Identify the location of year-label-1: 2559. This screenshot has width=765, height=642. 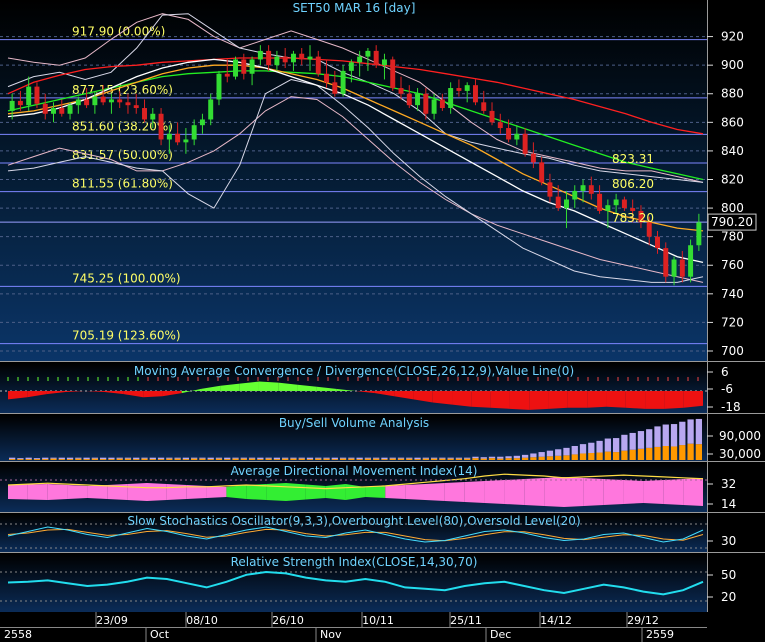
(660, 634).